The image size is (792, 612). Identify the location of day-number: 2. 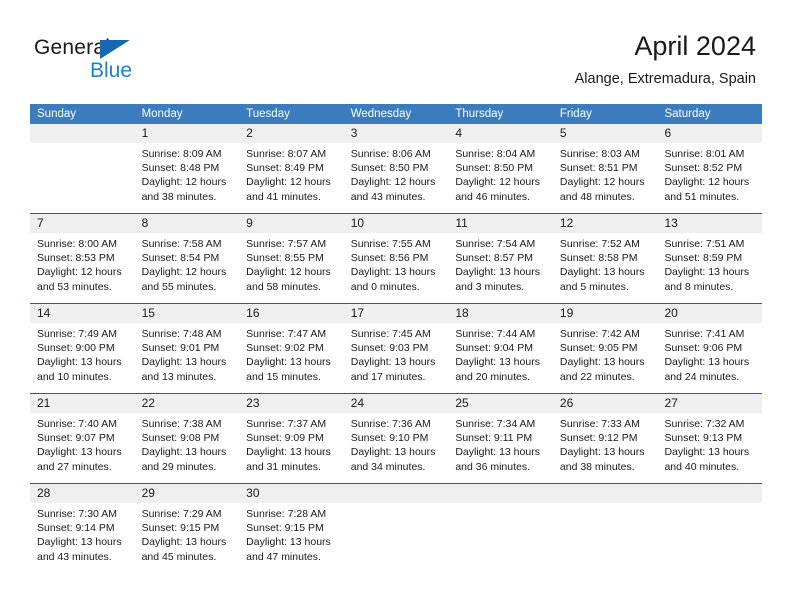
(291, 133).